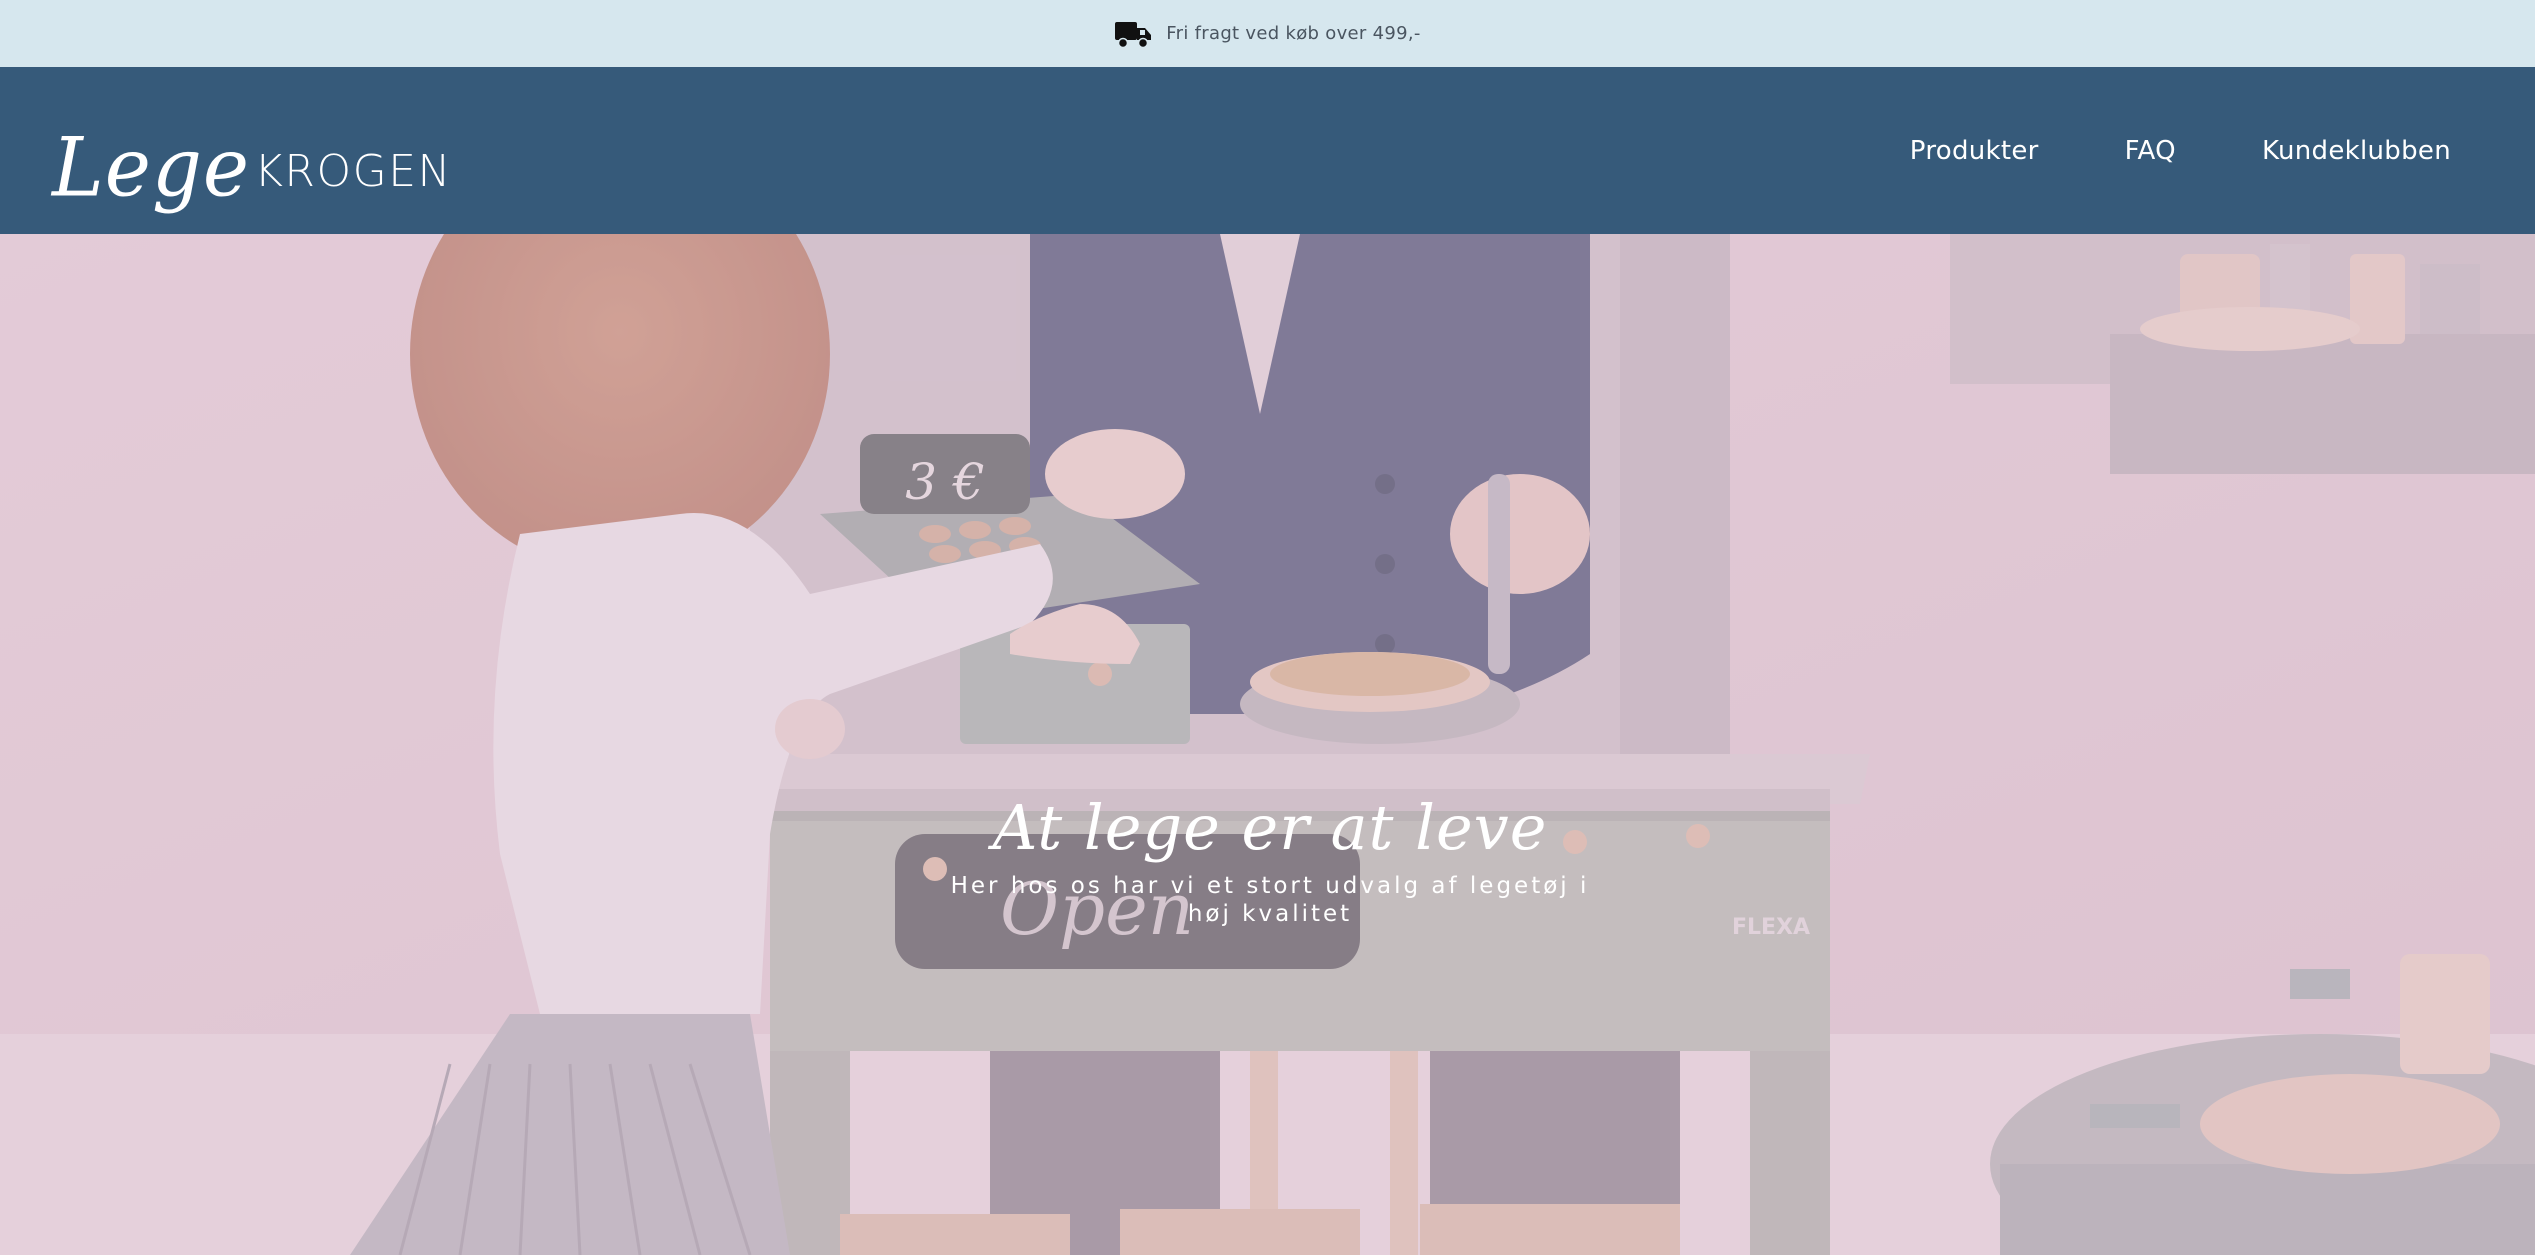 The image size is (2535, 1255). Describe the element at coordinates (151, 168) in the screenshot. I see `logo-script: Lege` at that location.